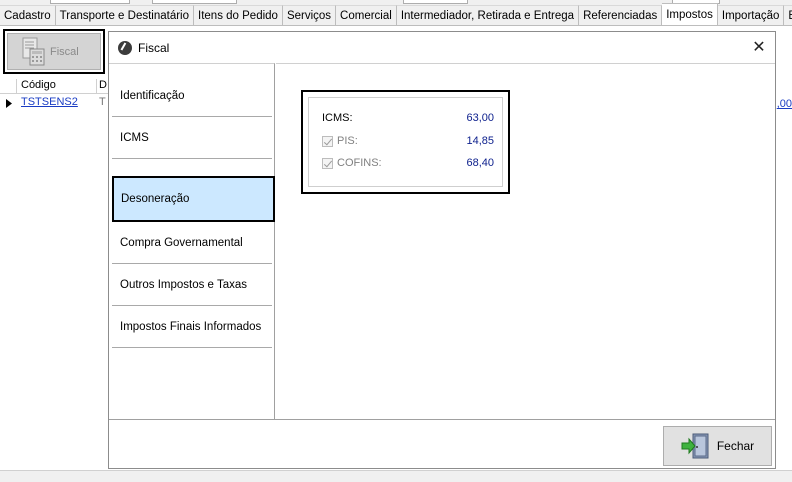  I want to click on tab-ex: Ex, so click(788, 15).